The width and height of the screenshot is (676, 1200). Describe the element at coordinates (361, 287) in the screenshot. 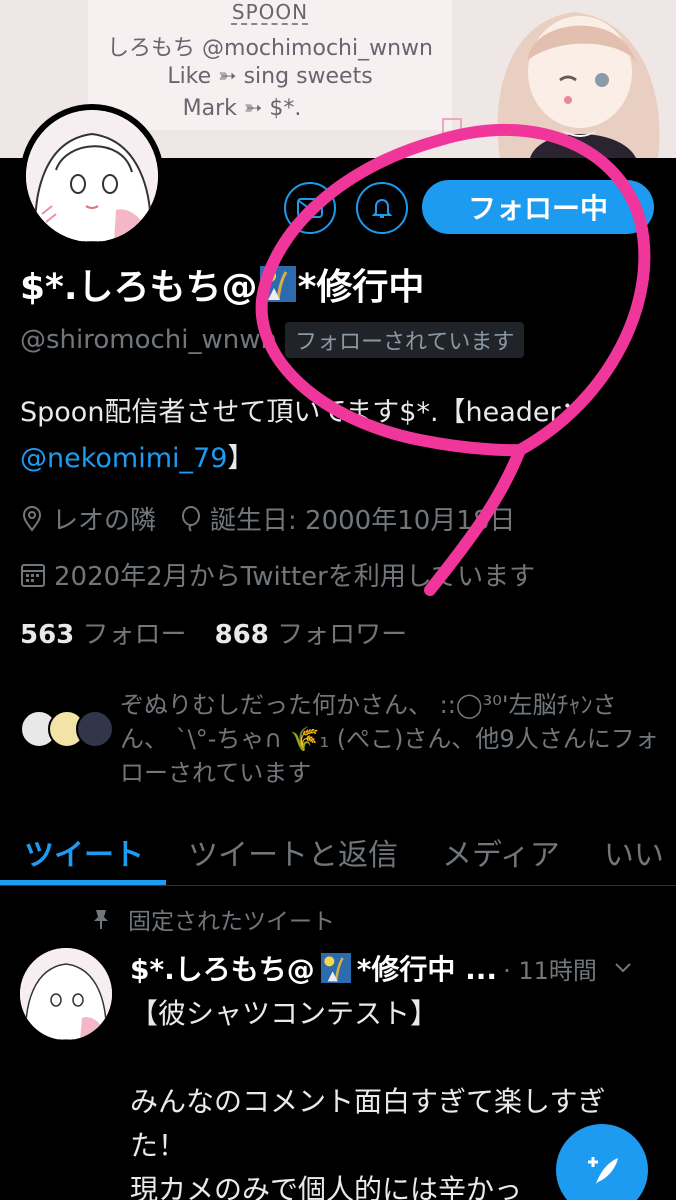

I see `profile-name-suffix: *修行中` at that location.